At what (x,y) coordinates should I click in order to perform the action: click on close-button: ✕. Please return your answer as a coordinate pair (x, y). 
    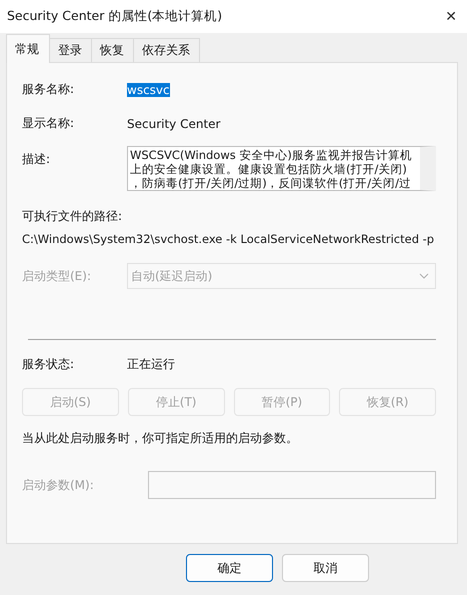
    Looking at the image, I should click on (451, 16).